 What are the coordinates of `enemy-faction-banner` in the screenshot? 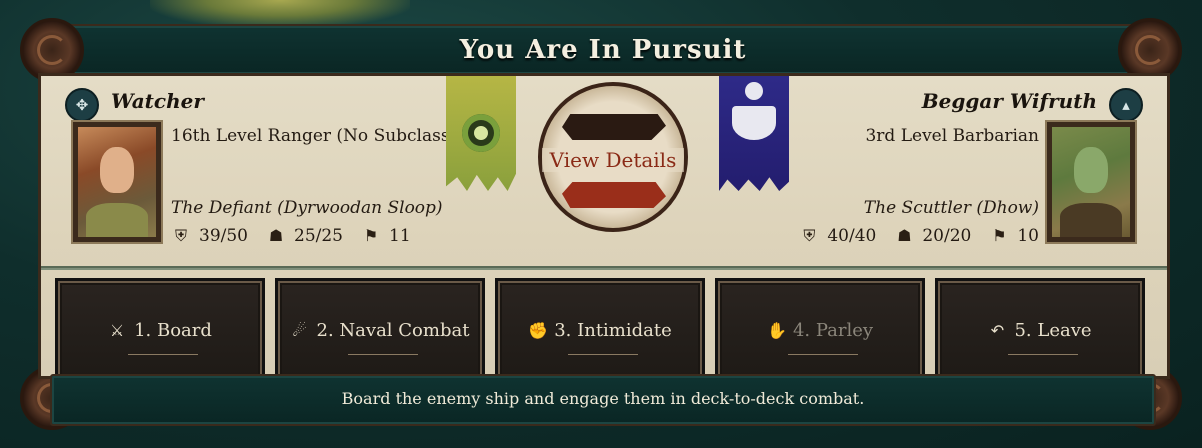 It's located at (754, 133).